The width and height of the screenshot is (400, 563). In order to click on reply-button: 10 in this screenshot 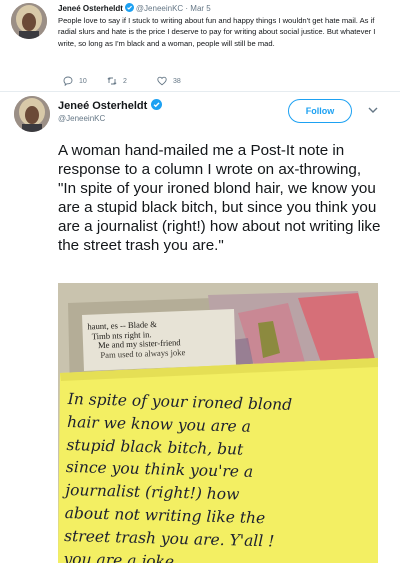, I will do `click(75, 81)`.